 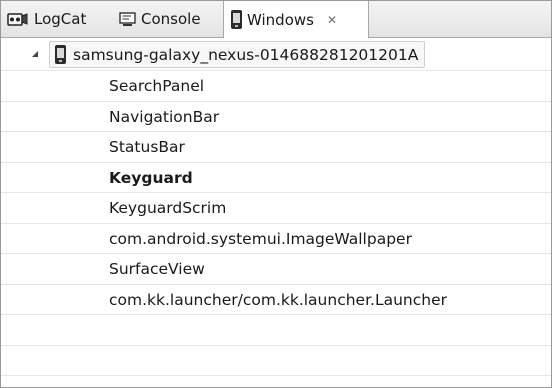 What do you see at coordinates (18, 19) in the screenshot?
I see `logcat-icon` at bounding box center [18, 19].